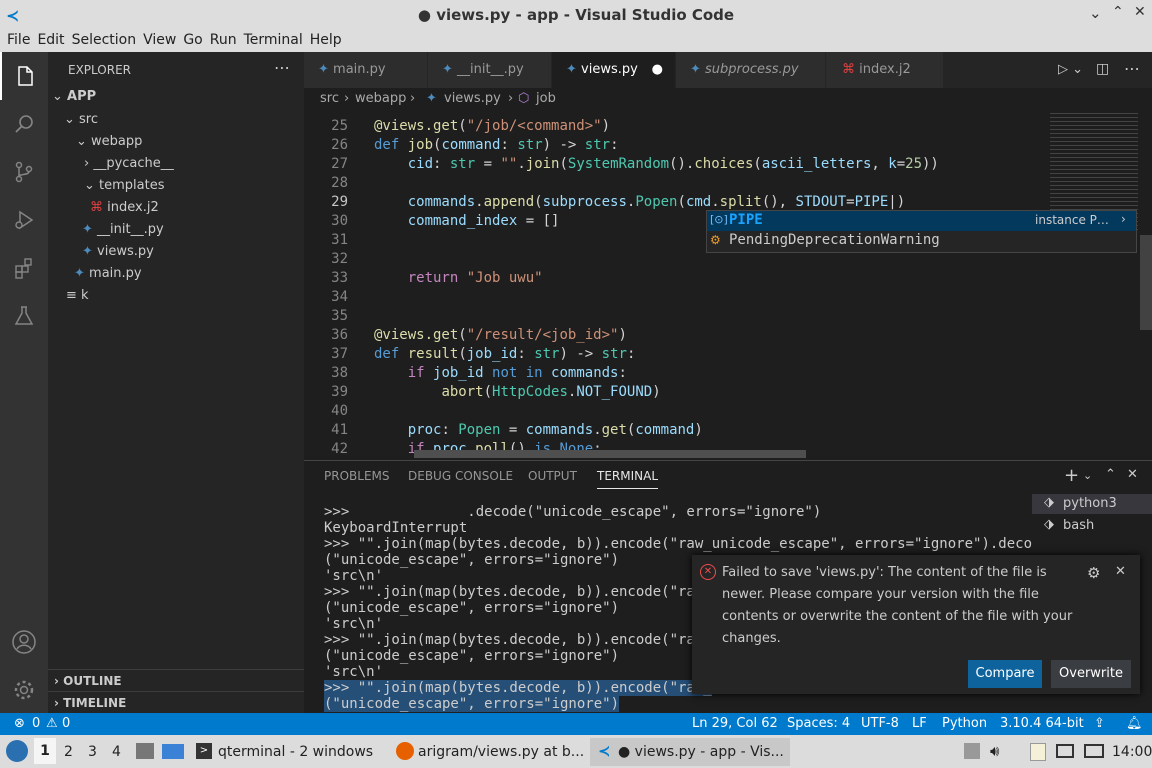 The width and height of the screenshot is (1152, 768). What do you see at coordinates (124, 186) in the screenshot?
I see `tree-item-templates: ⌄ templates` at bounding box center [124, 186].